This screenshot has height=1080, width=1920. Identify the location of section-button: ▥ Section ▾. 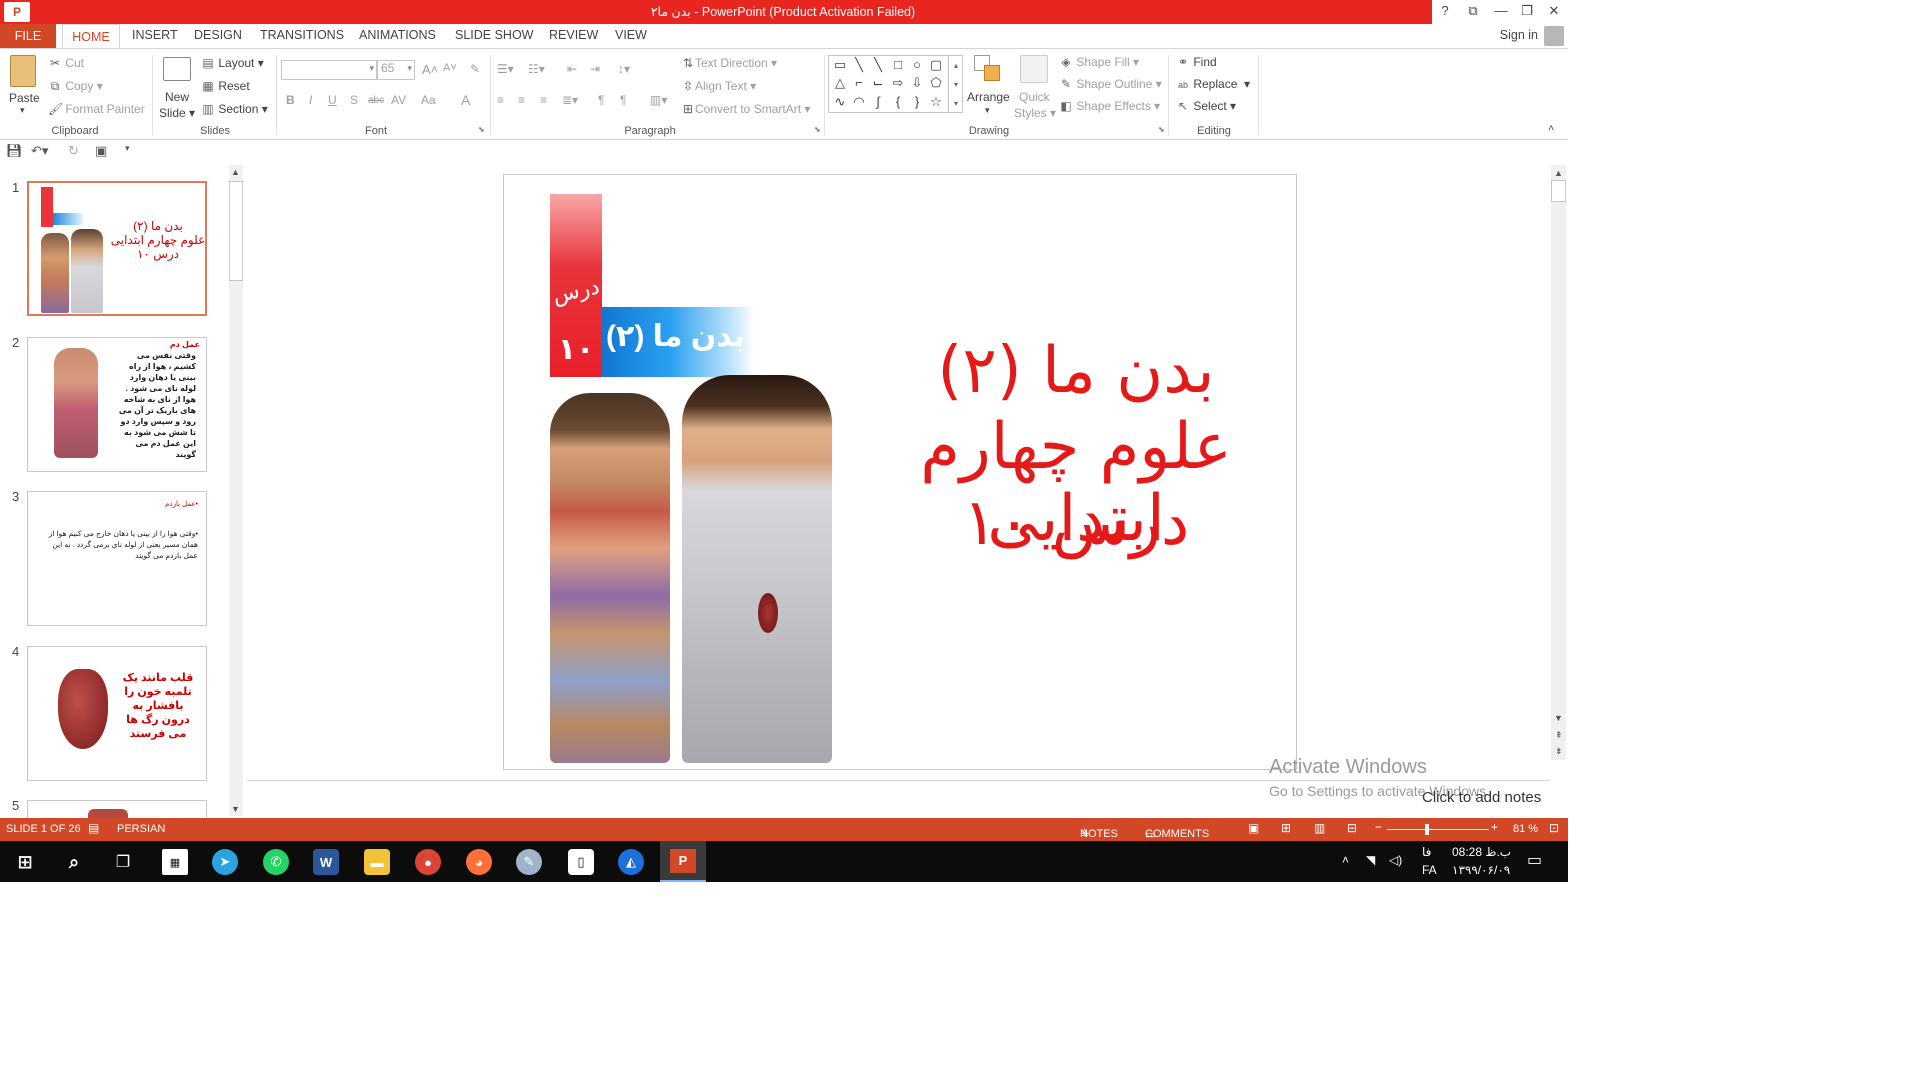
(234, 109).